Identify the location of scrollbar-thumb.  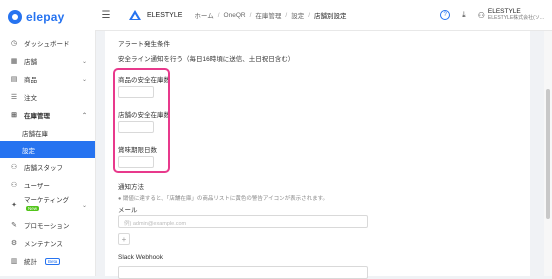
(548, 154).